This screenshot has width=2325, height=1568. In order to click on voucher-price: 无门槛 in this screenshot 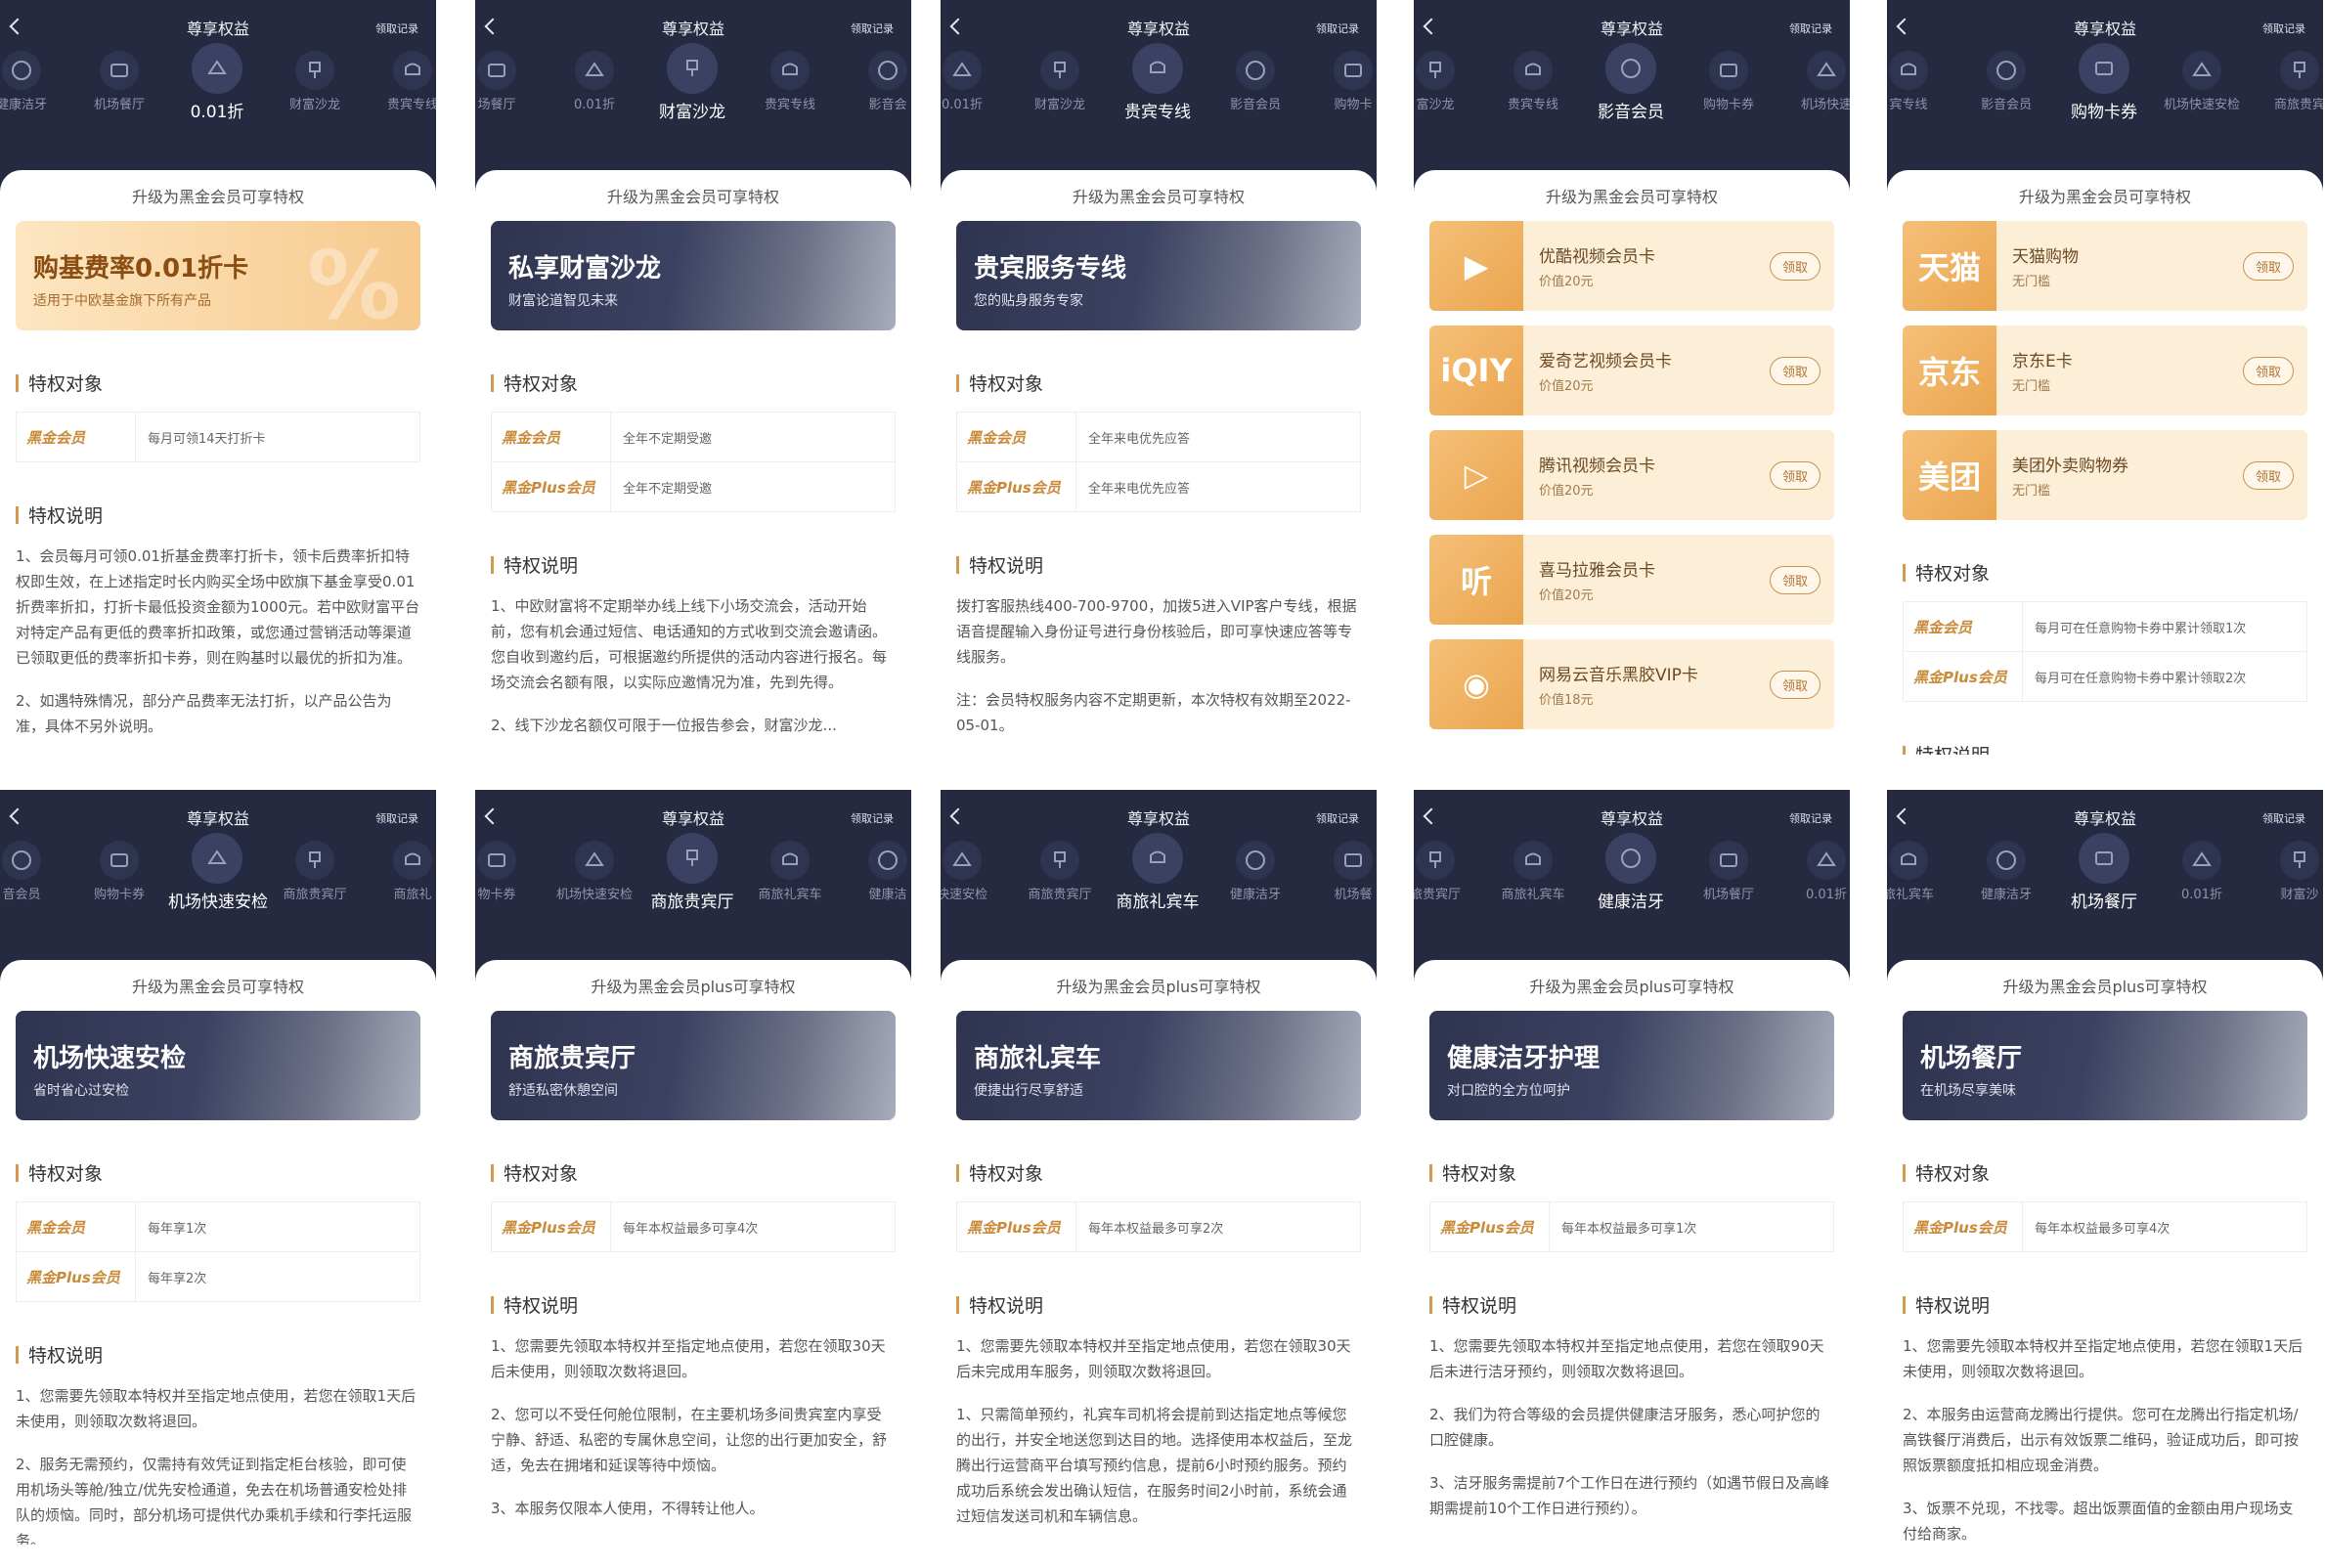, I will do `click(2031, 386)`.